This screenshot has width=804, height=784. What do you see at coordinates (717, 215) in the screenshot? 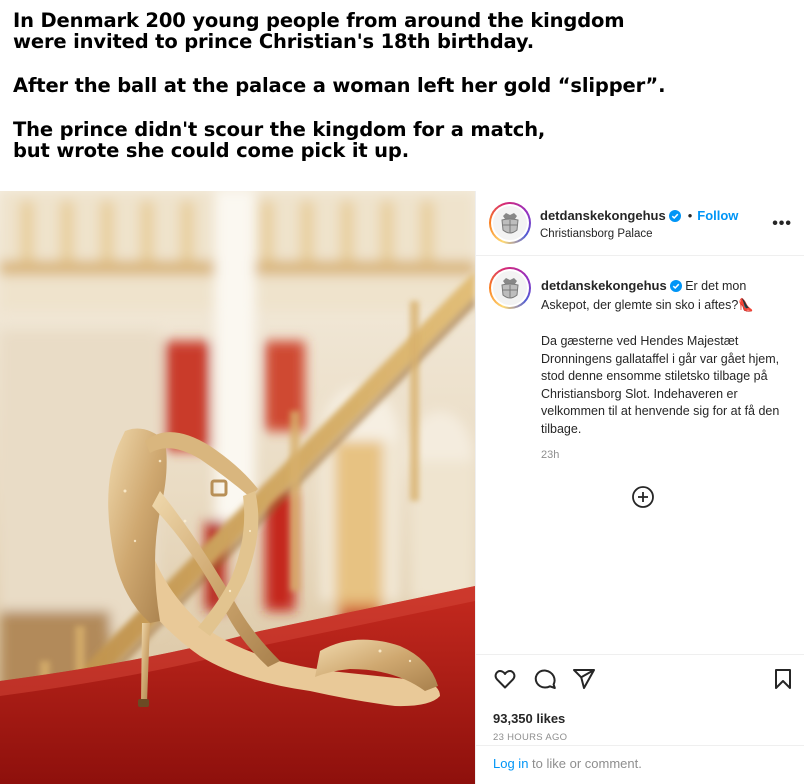
I see `follow-button: Follow` at bounding box center [717, 215].